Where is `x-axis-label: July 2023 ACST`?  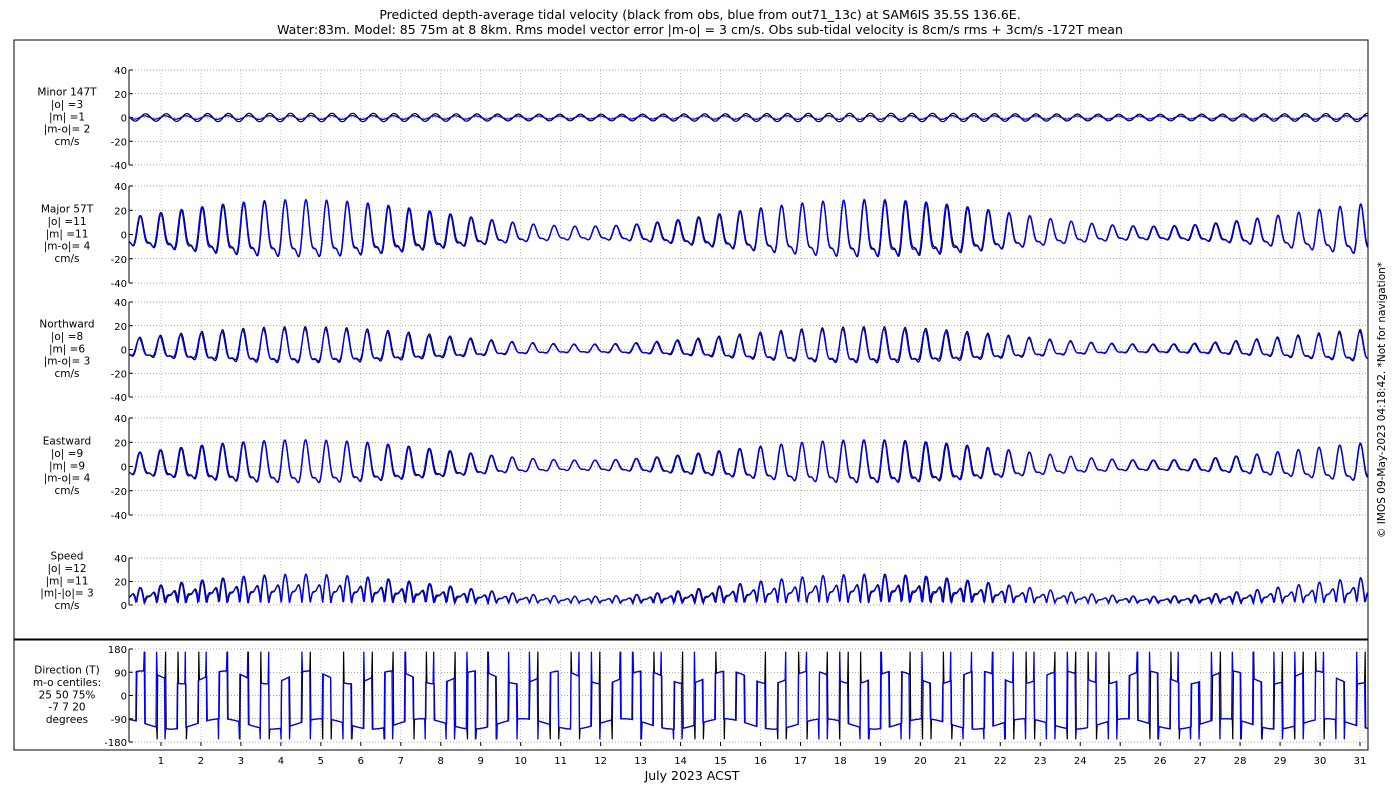 x-axis-label: July 2023 ACST is located at coordinates (692, 775).